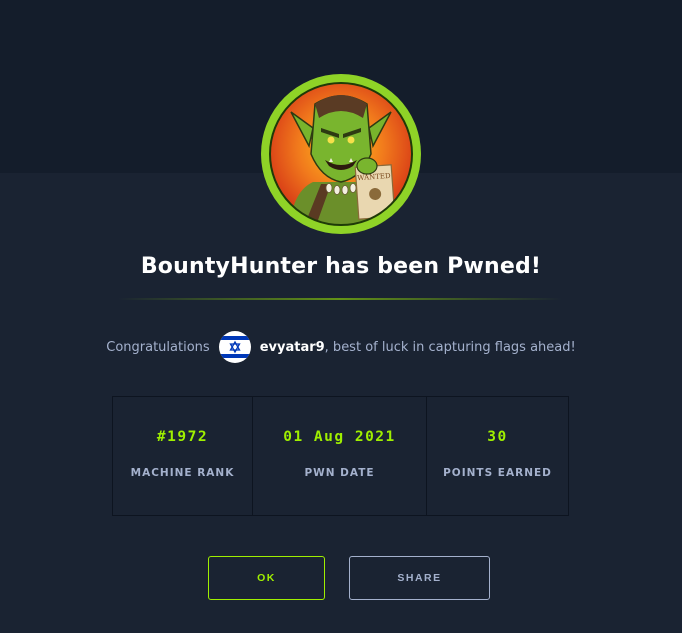  Describe the element at coordinates (419, 578) in the screenshot. I see `share-button: SHARE` at that location.